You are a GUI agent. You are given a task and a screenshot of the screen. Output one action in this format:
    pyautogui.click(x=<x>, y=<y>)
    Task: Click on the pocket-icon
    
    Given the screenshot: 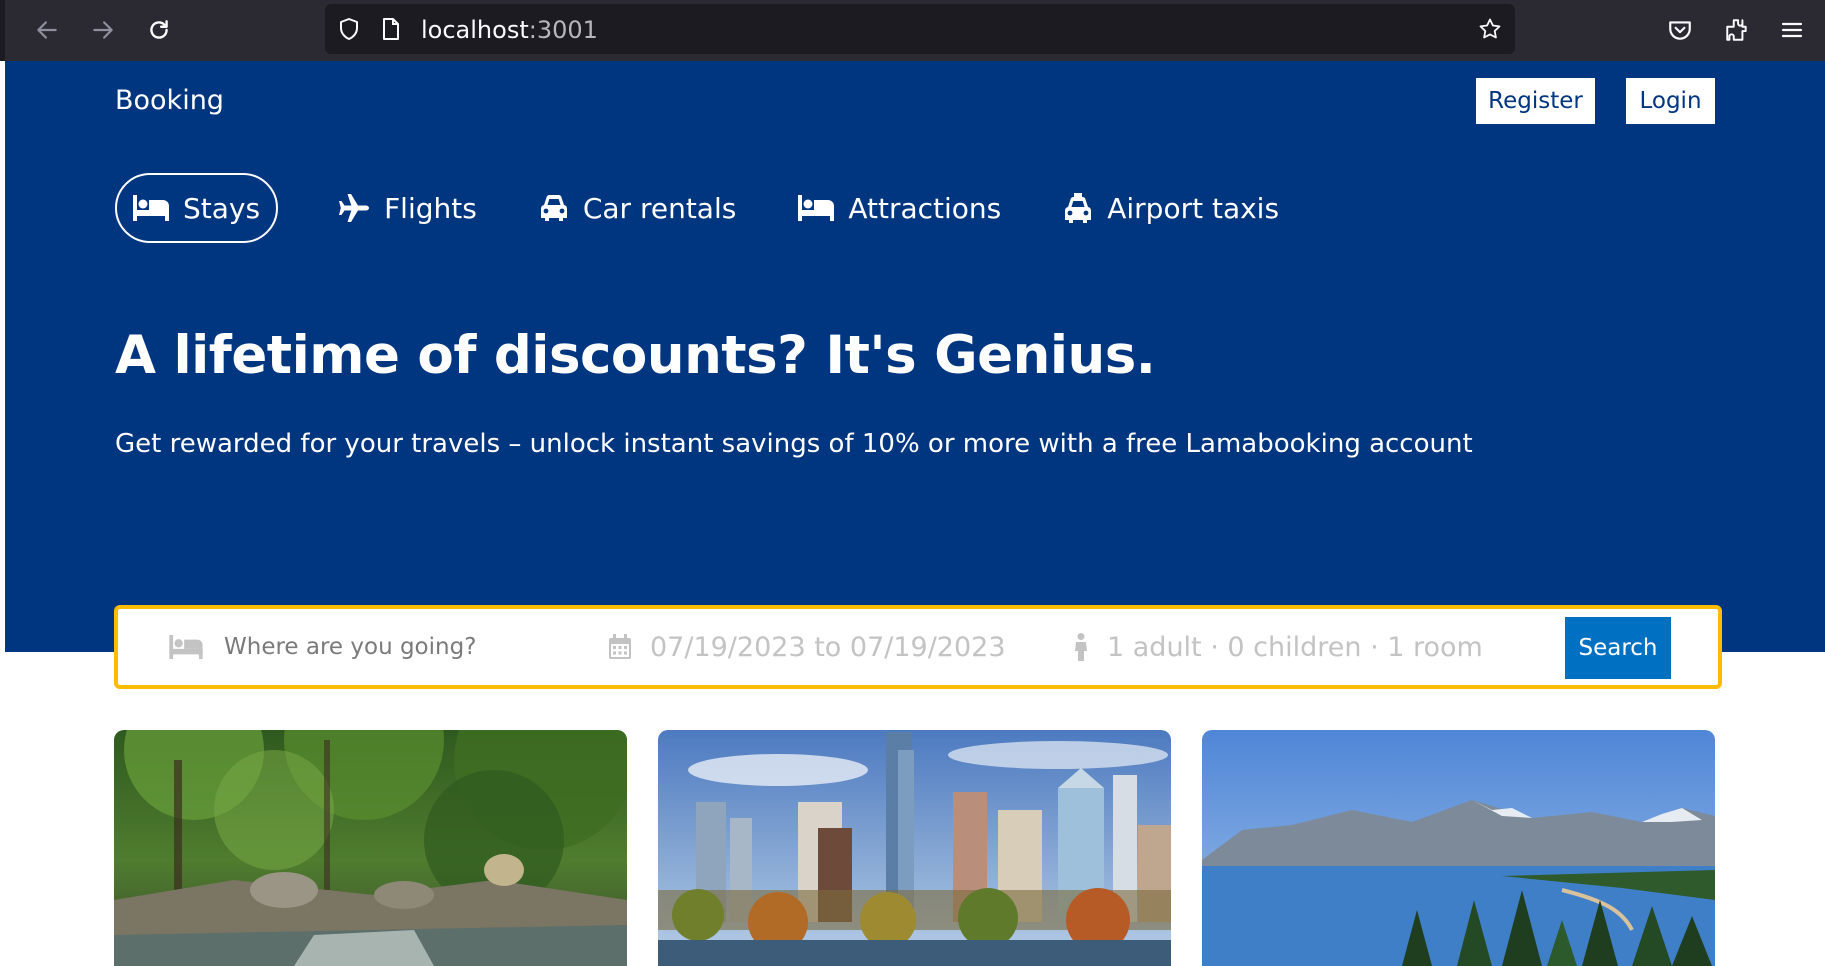 What is the action you would take?
    pyautogui.click(x=1680, y=30)
    